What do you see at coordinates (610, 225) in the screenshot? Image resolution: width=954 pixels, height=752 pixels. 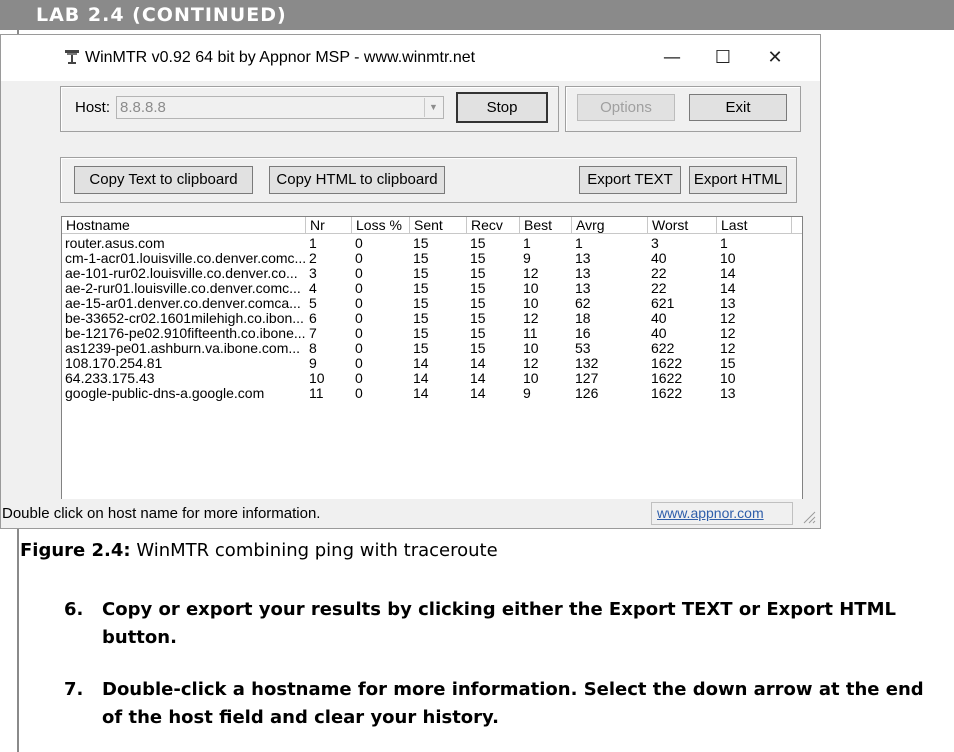 I see `column-header-avrg: Avrg` at bounding box center [610, 225].